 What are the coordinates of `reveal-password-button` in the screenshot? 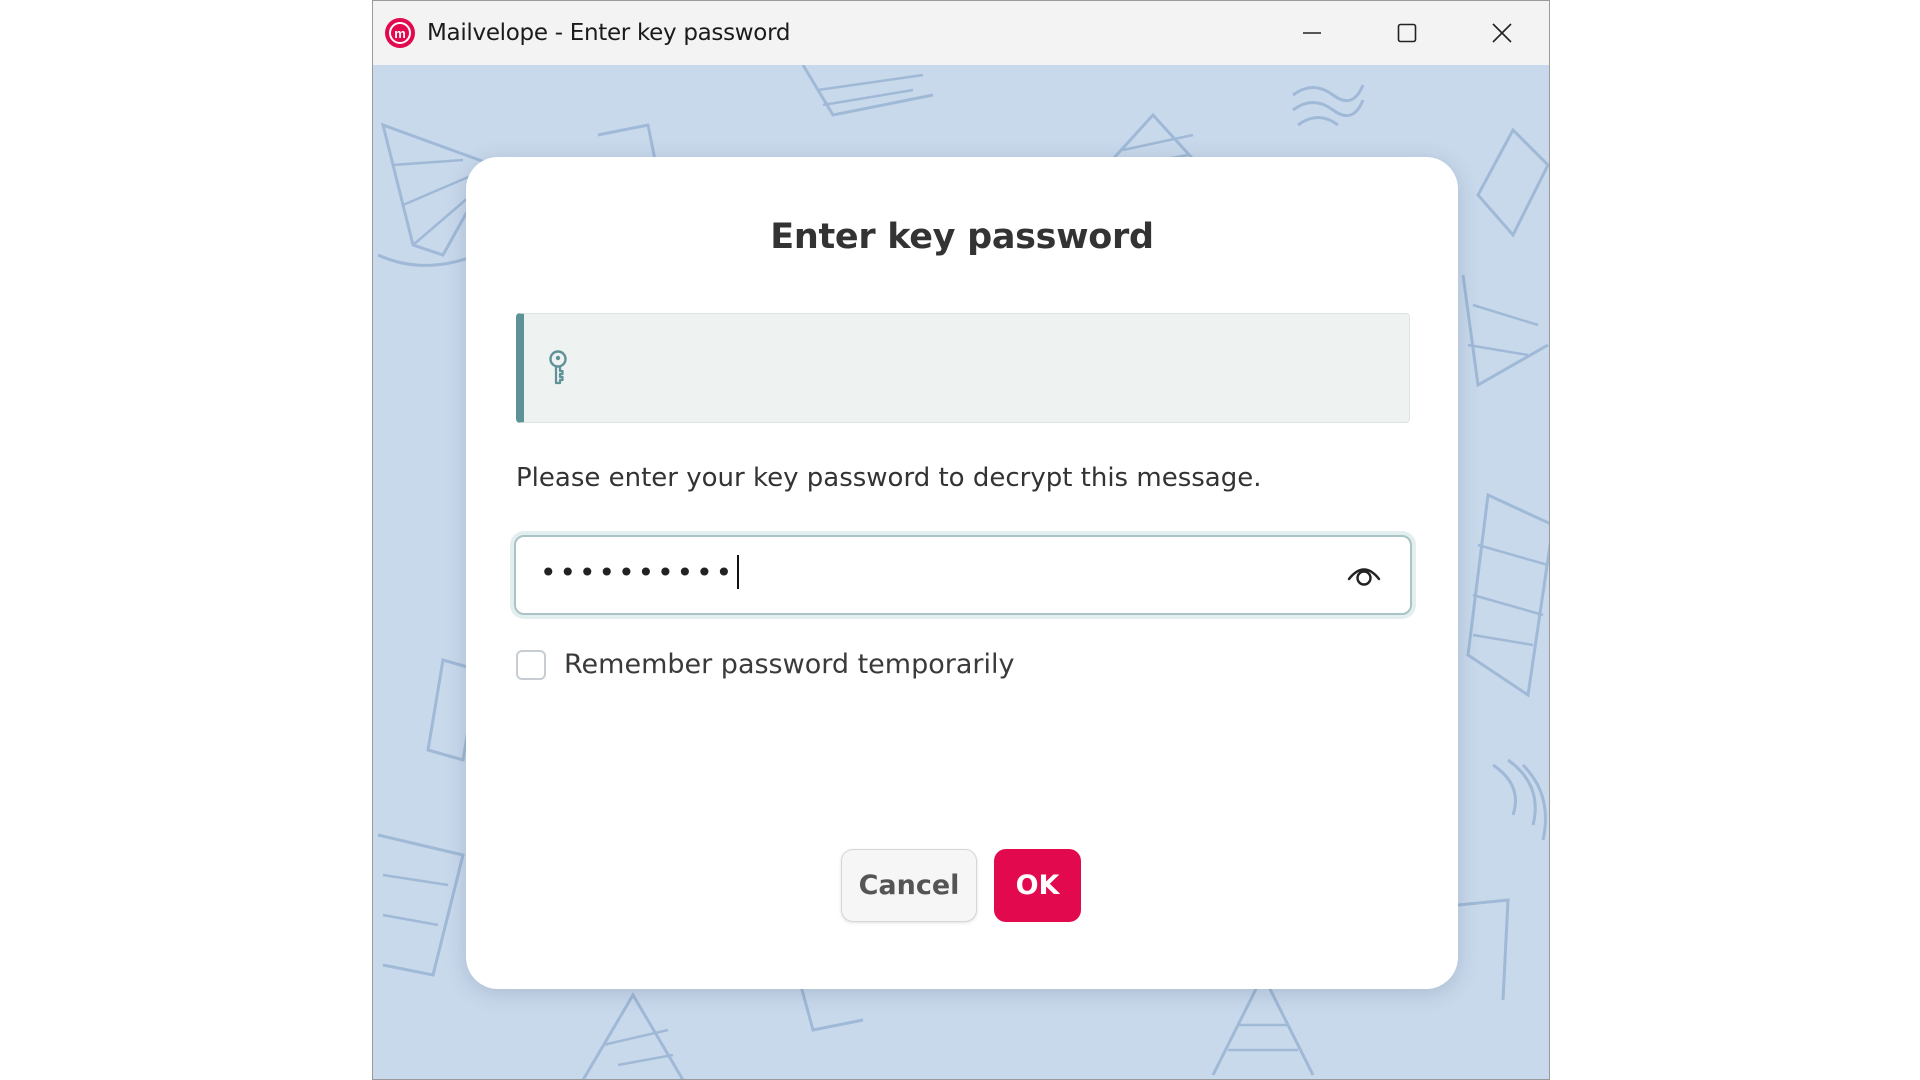 It's located at (1364, 576).